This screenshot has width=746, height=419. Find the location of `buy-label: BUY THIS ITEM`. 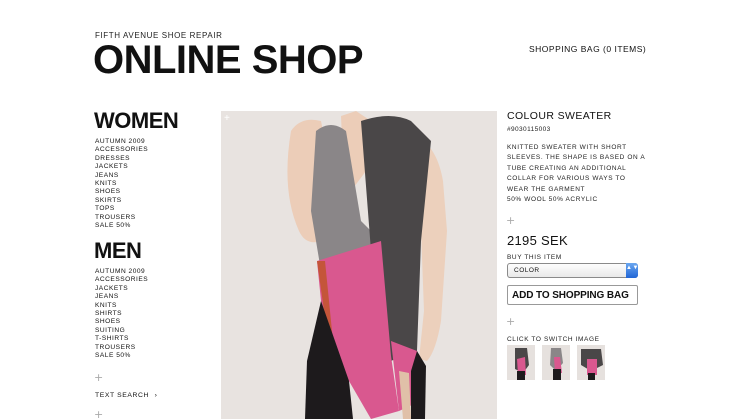

buy-label: BUY THIS ITEM is located at coordinates (534, 257).